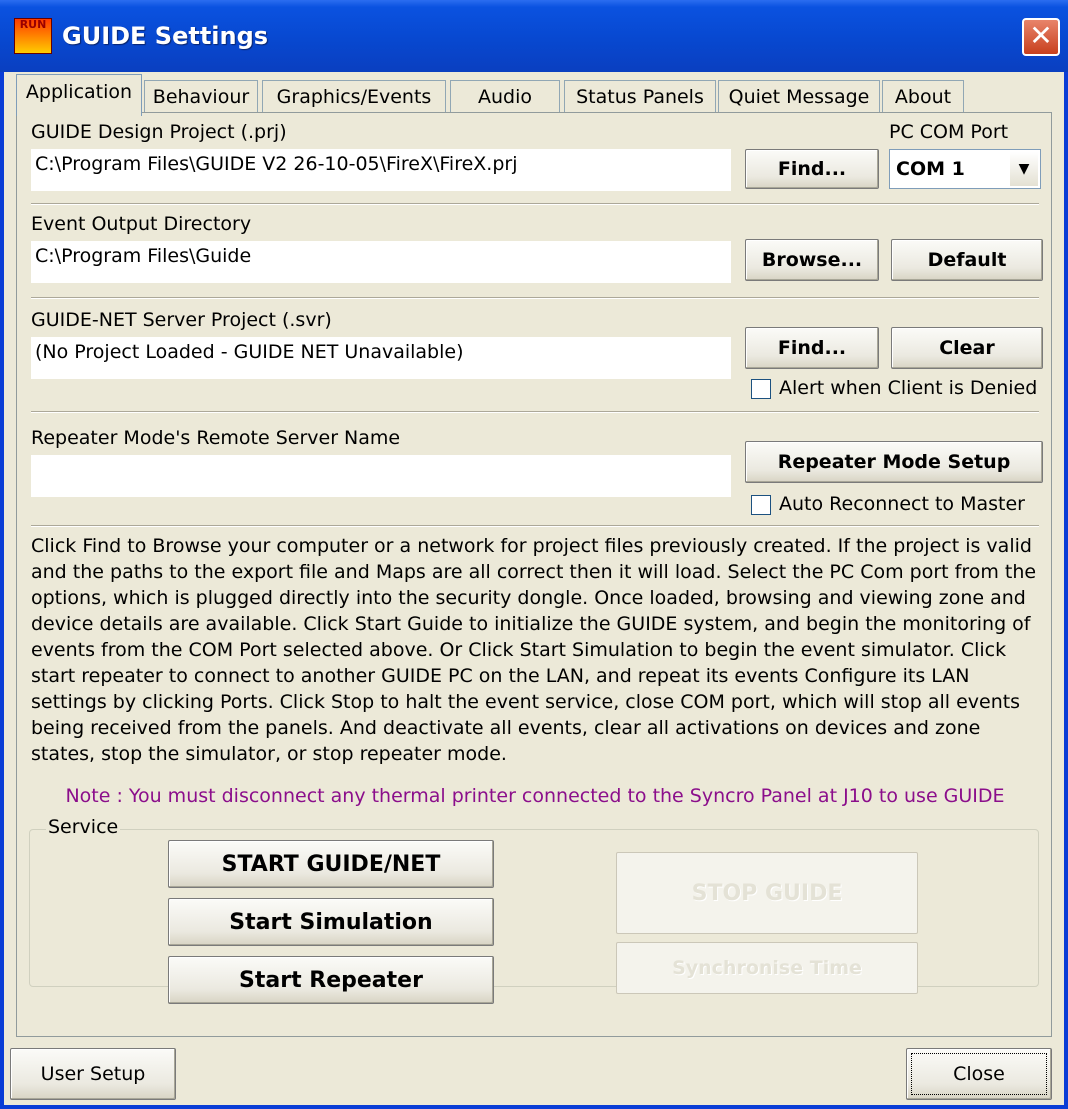 This screenshot has width=1068, height=1109. What do you see at coordinates (79, 95) in the screenshot?
I see `tab-application: Application` at bounding box center [79, 95].